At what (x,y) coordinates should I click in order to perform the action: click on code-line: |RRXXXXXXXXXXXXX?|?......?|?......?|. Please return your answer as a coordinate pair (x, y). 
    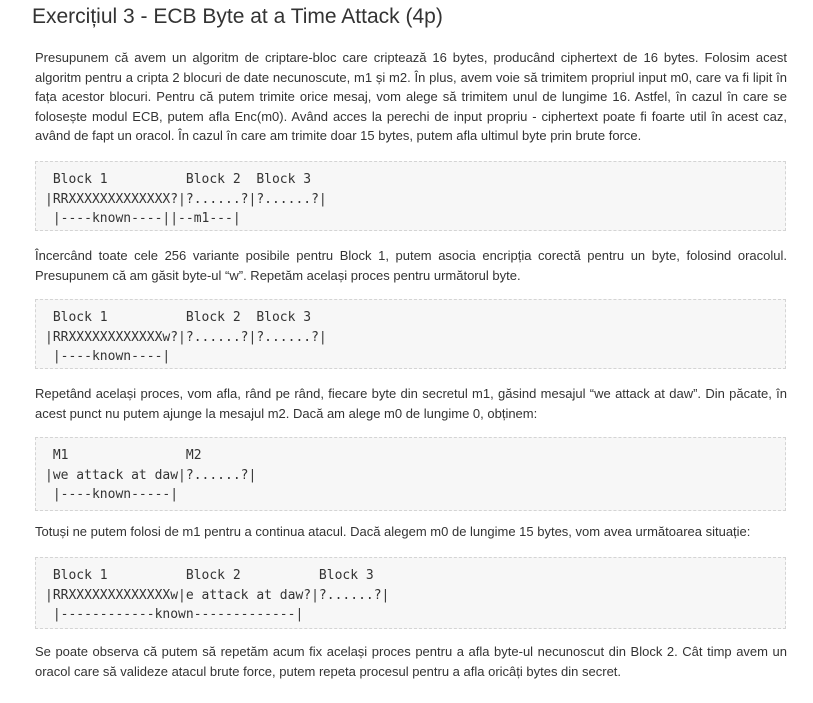
    Looking at the image, I should click on (186, 199).